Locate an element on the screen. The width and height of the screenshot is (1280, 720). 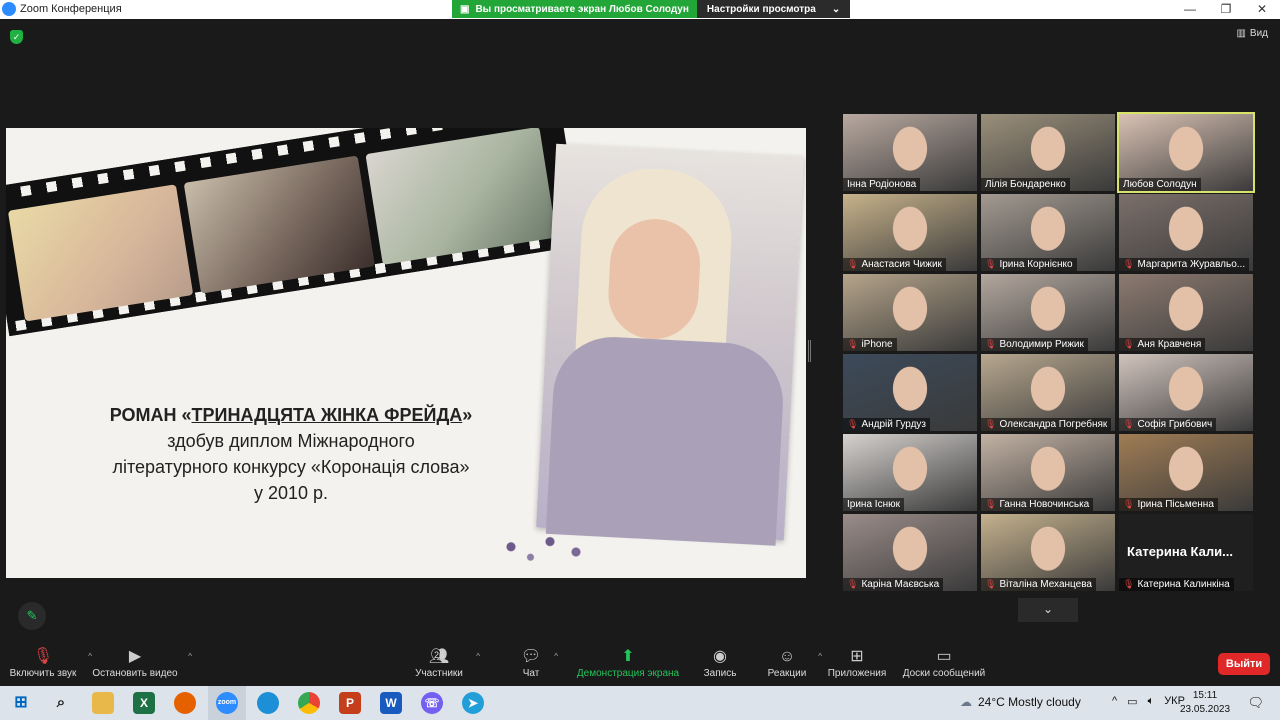
firefox-icon is located at coordinates (185, 703).